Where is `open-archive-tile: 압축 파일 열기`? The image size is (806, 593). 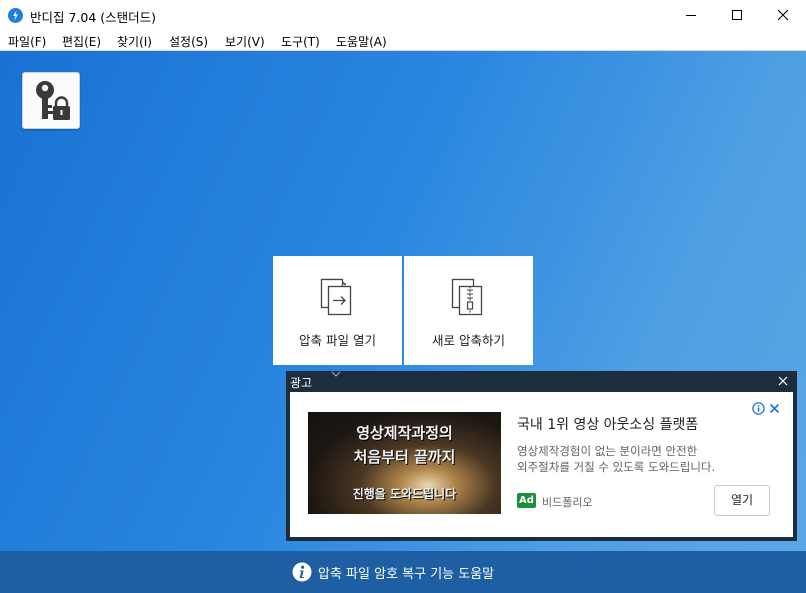
open-archive-tile: 압축 파일 열기 is located at coordinates (337, 310).